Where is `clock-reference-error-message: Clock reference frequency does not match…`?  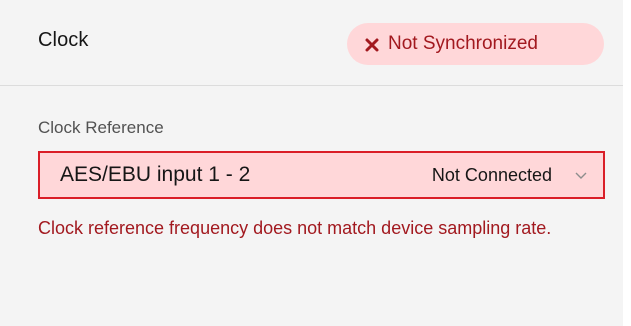 clock-reference-error-message: Clock reference frequency does not match… is located at coordinates (295, 228).